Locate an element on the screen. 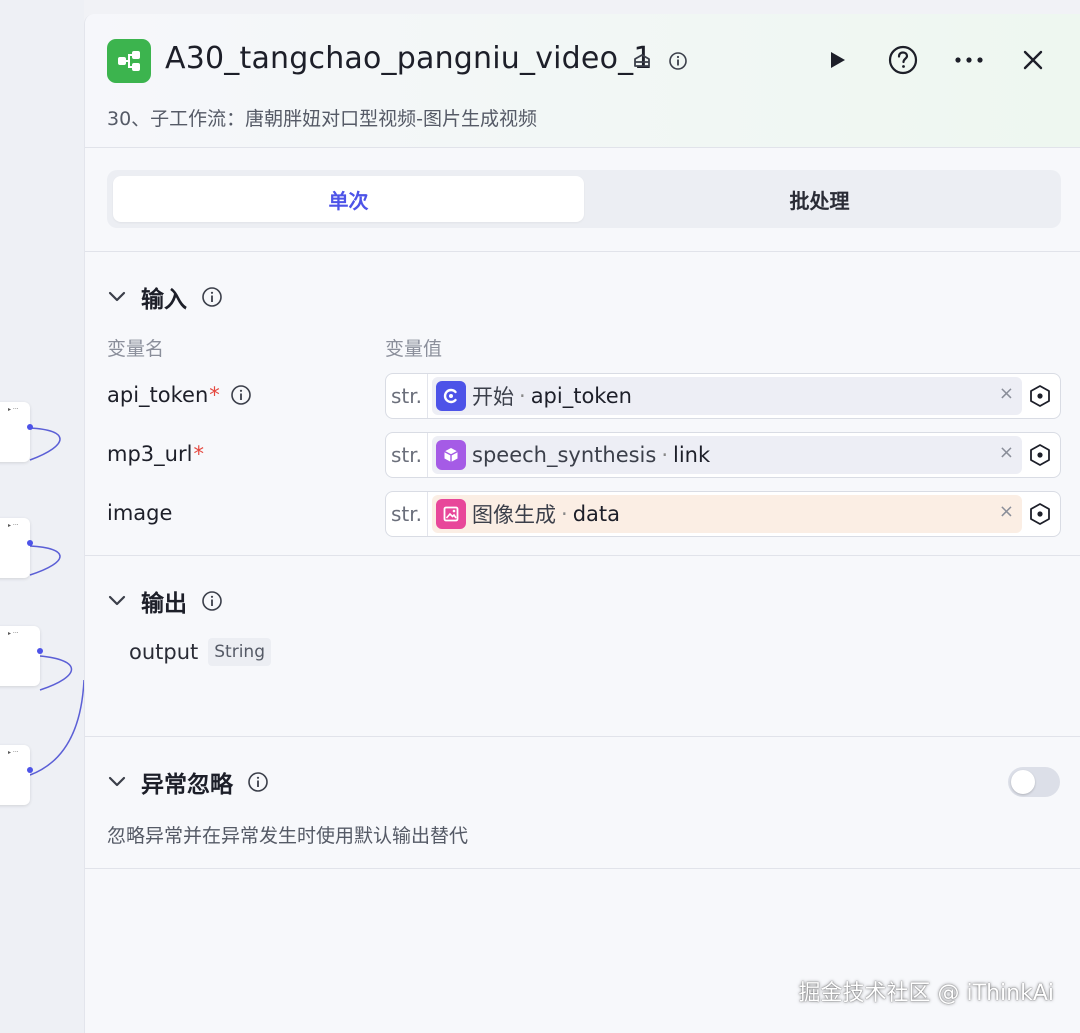 The height and width of the screenshot is (1033, 1080). error-description: 忽略异常并在异常发生时使用默认输出替代 is located at coordinates (288, 836).